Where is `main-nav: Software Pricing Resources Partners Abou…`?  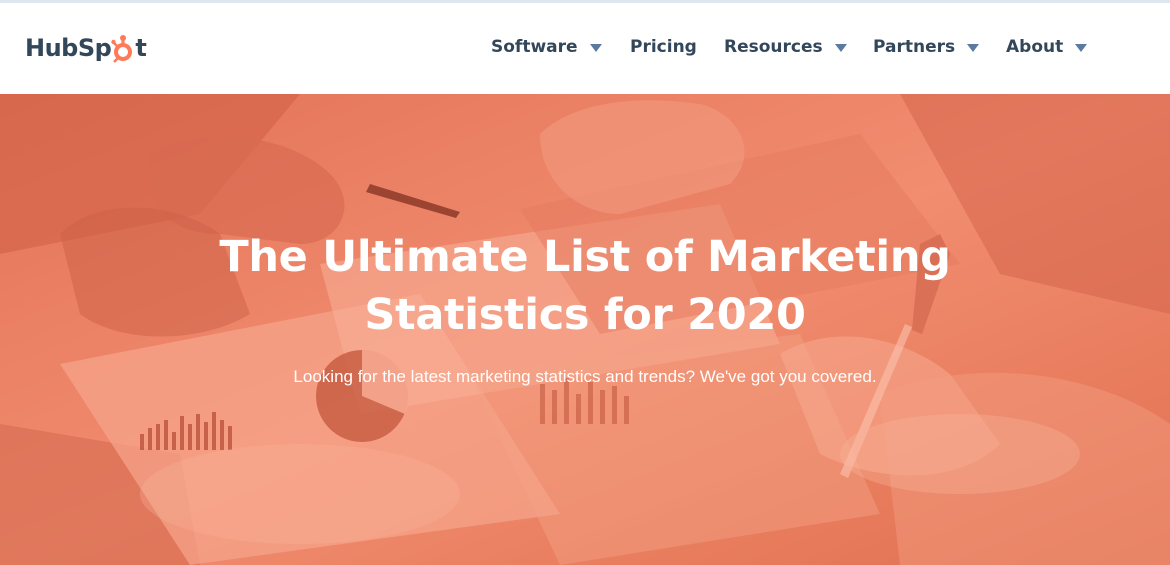
main-nav: Software Pricing Resources Partners Abou… is located at coordinates (585, 51).